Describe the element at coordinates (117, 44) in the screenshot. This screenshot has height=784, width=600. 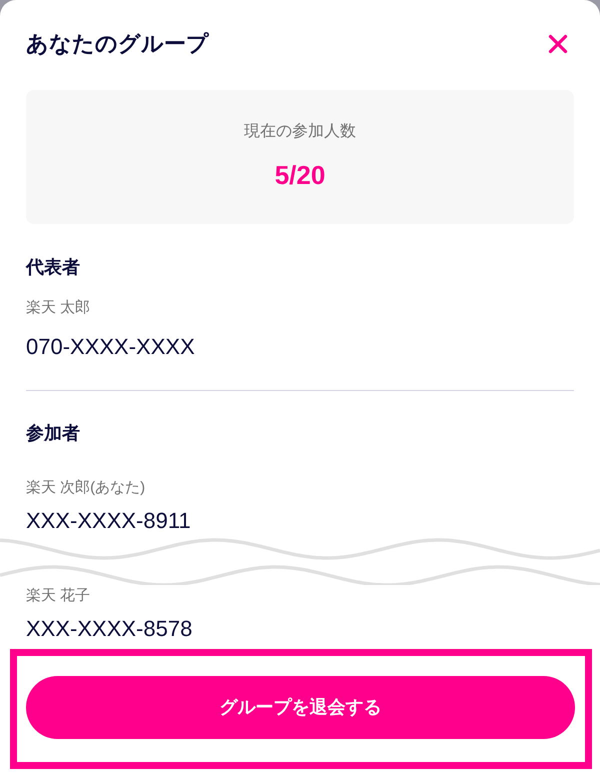
I see `sheet-title: あなたのグループ` at that location.